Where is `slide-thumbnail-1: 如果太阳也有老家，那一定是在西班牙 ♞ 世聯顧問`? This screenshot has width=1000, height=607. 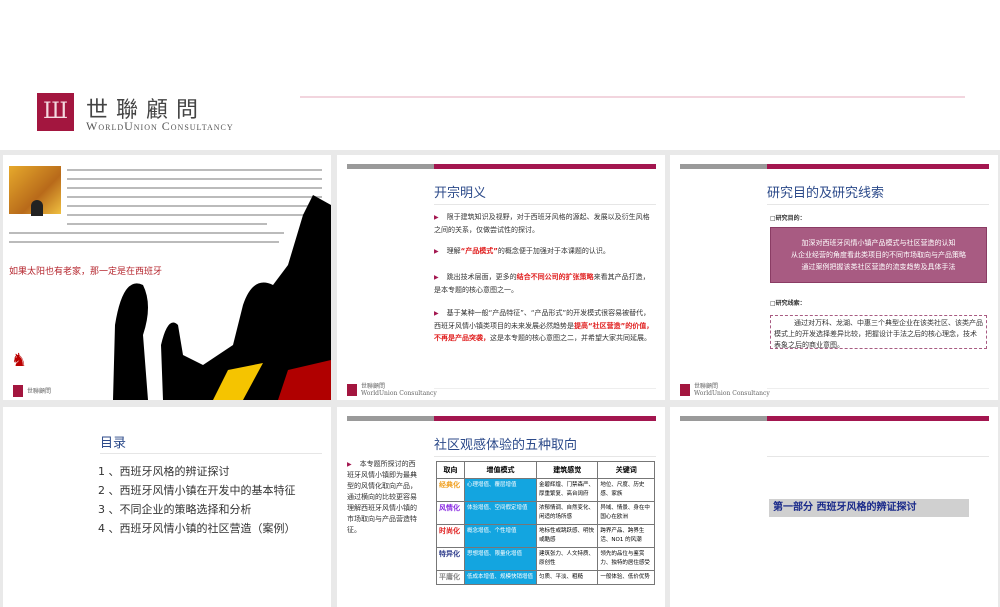
slide-thumbnail-1: 如果太阳也有老家，那一定是在西班牙 ♞ 世聯顧問 is located at coordinates (167, 277).